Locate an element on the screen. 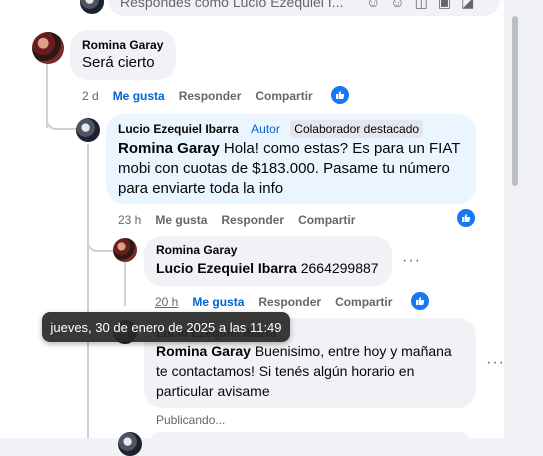 The height and width of the screenshot is (456, 543). timestamp-tooltip: jueves, 30 de enero de 2025 a las 11:49 is located at coordinates (166, 327).